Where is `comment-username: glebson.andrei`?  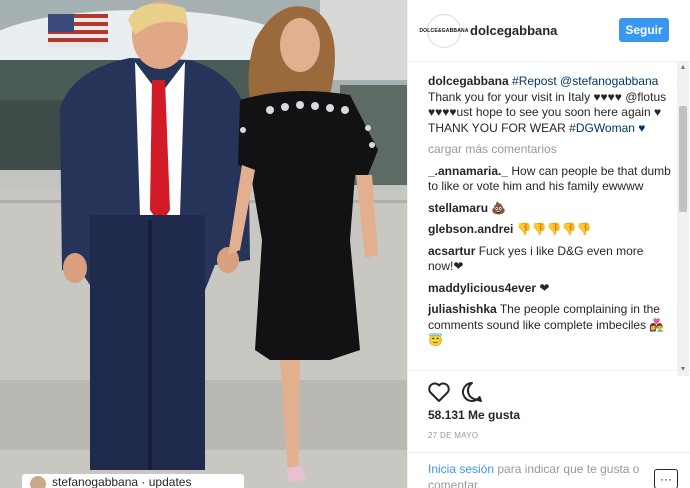
comment-username: glebson.andrei is located at coordinates (470, 229).